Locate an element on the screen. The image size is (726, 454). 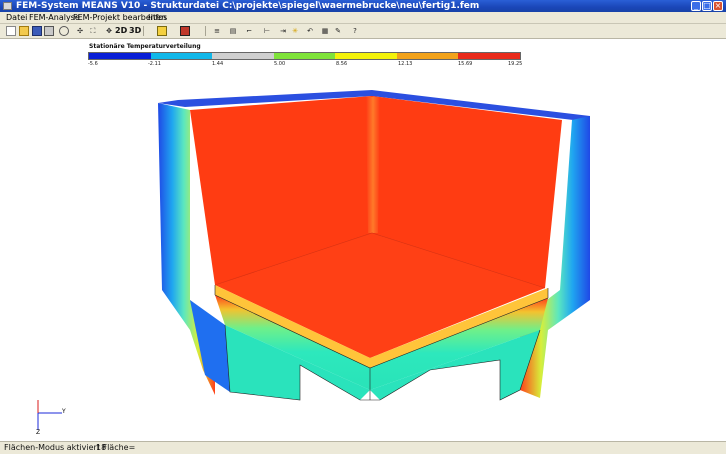
maximize-button: □ is located at coordinates (707, 6).